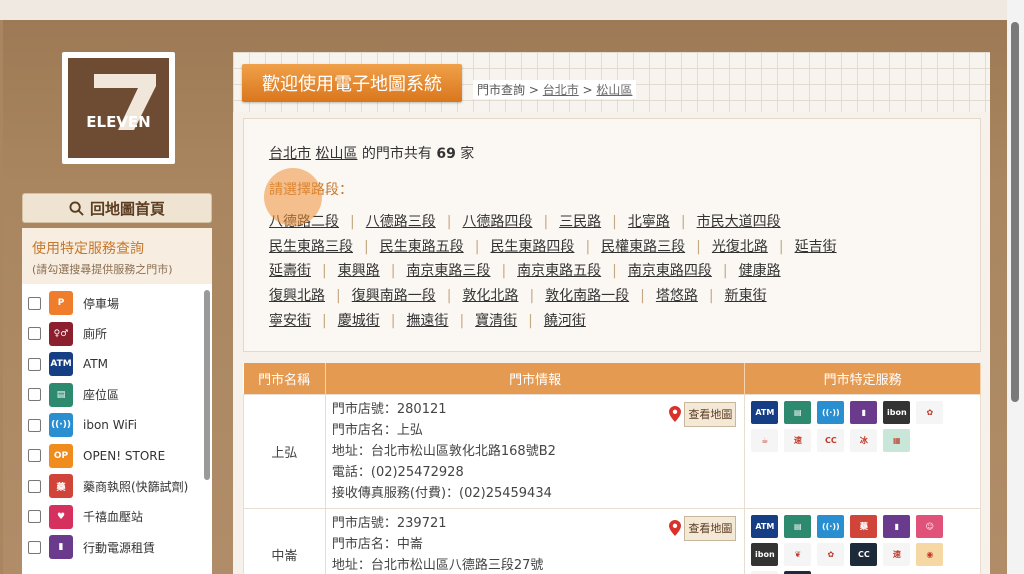 This screenshot has height=574, width=1024. What do you see at coordinates (73, 303) in the screenshot?
I see `service-filter-item: P 停車場` at bounding box center [73, 303].